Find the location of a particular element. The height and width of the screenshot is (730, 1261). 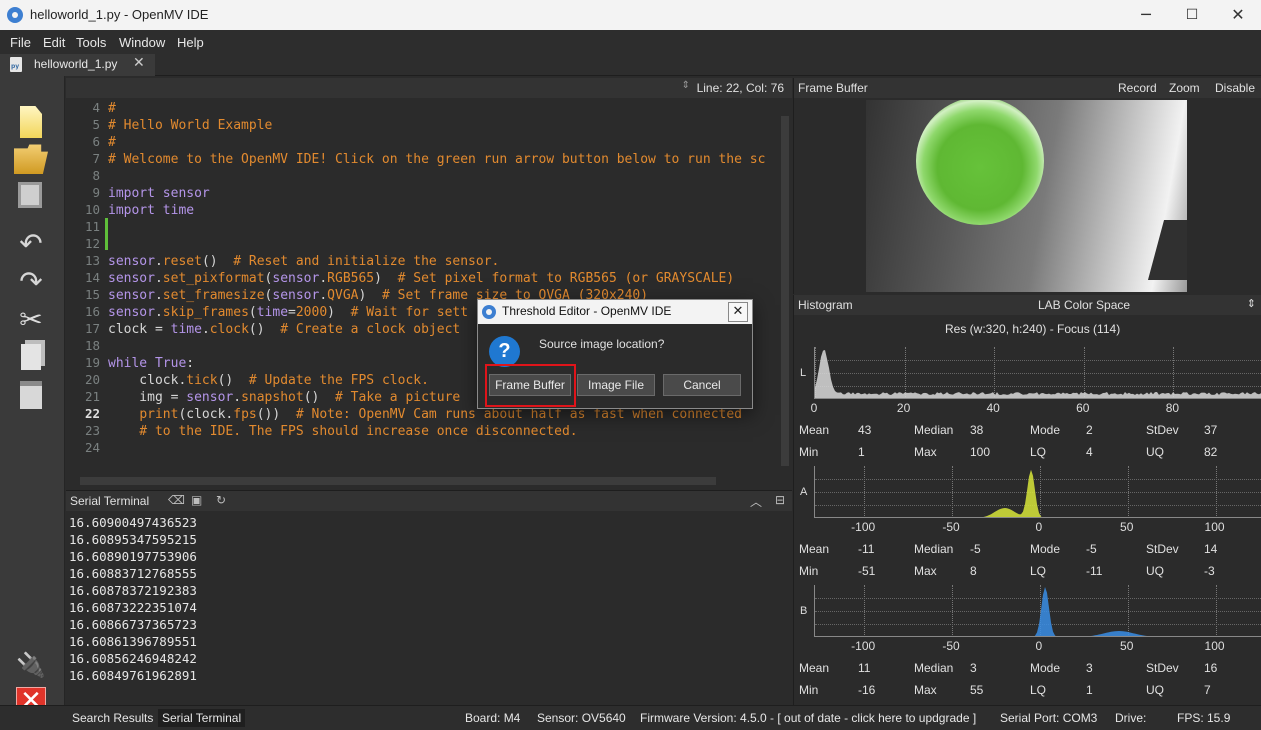

code-line: while True: is located at coordinates (151, 363).